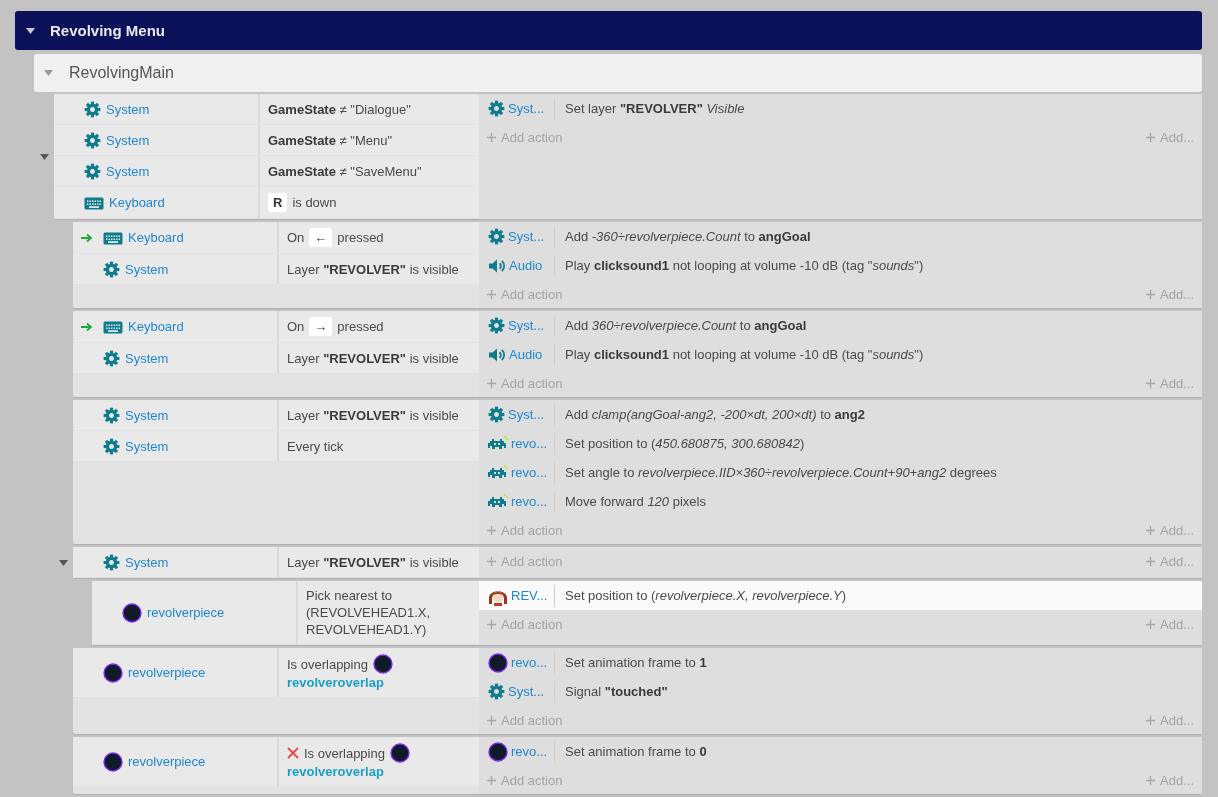 The image size is (1218, 797). Describe the element at coordinates (278, 202) in the screenshot. I see `key-cap: R` at that location.